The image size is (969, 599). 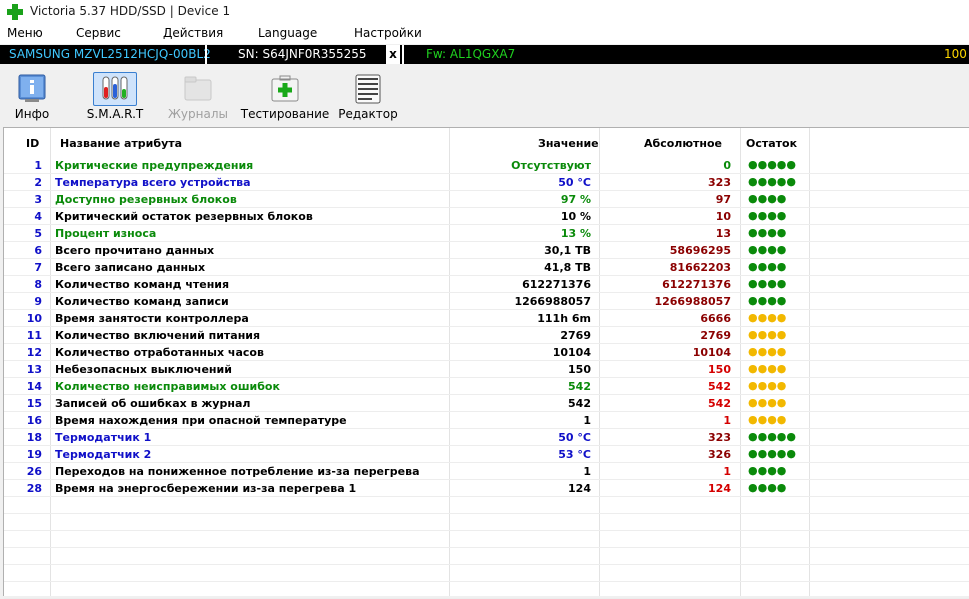 What do you see at coordinates (683, 143) in the screenshot?
I see `header-raw: Абсолютное` at bounding box center [683, 143].